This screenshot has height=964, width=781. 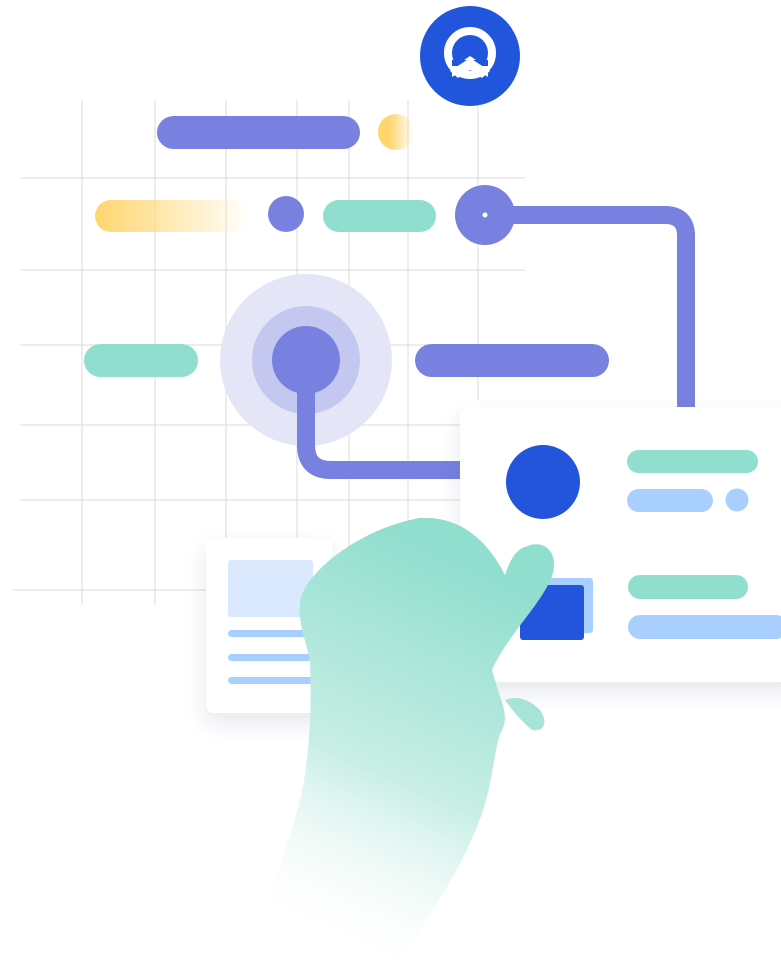 I want to click on card-status-dot, so click(x=737, y=500).